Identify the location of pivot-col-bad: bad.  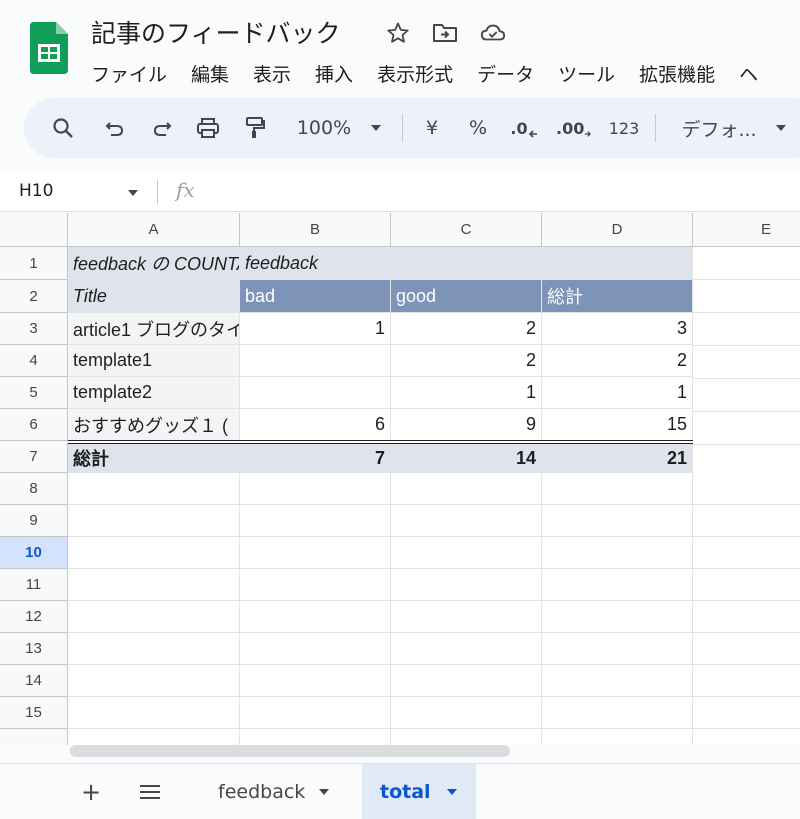
(315, 296).